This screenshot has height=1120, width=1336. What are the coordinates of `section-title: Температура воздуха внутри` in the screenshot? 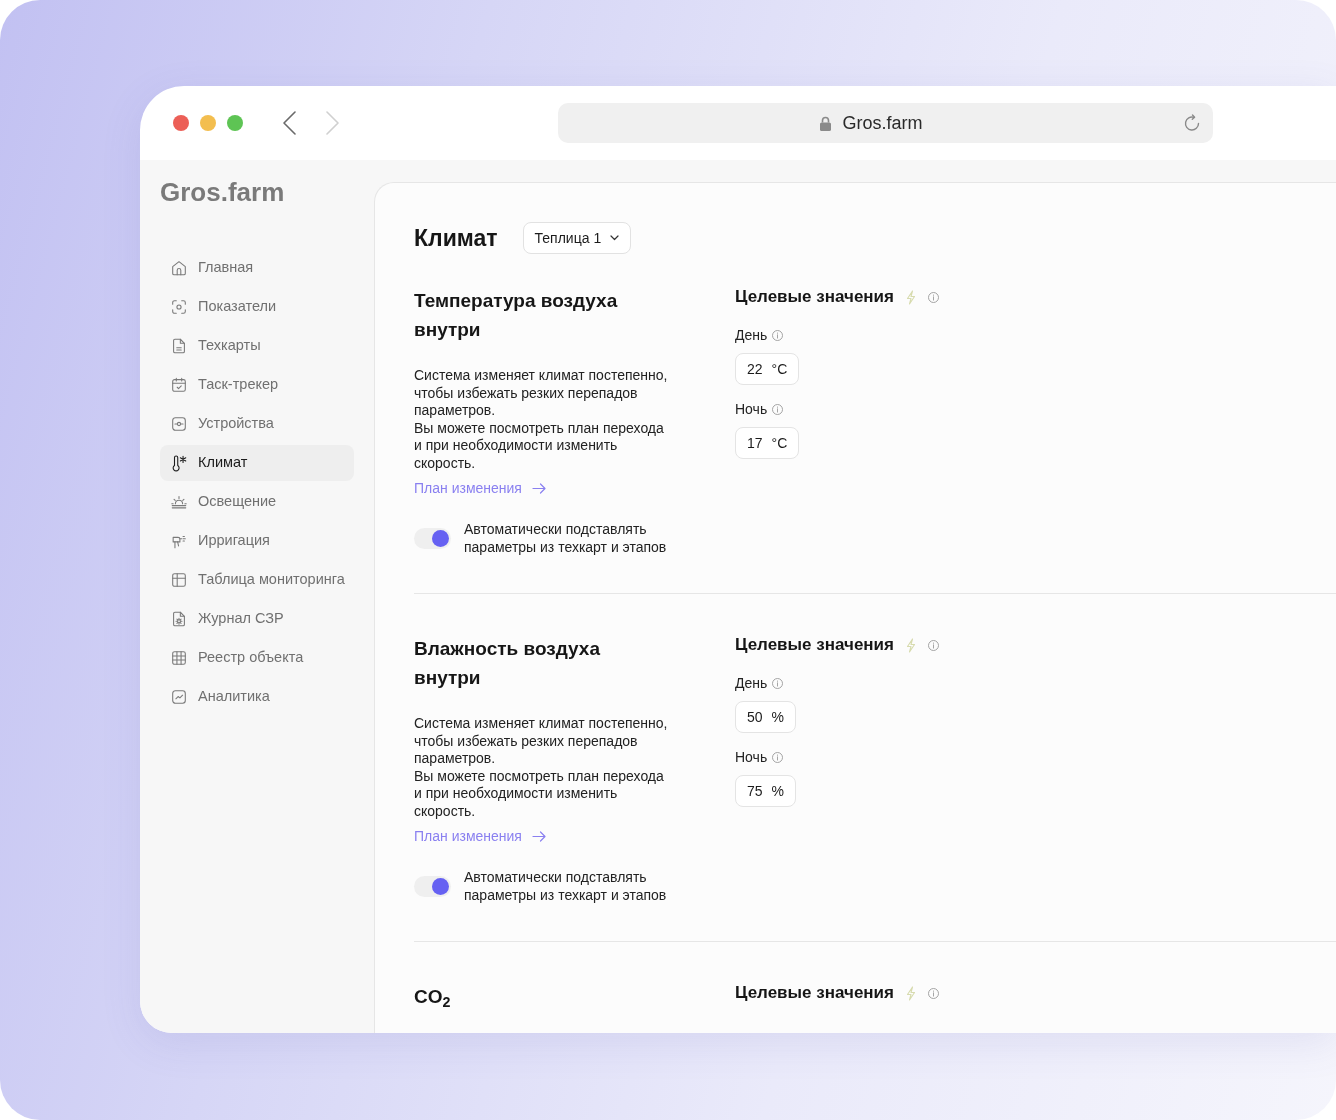 It's located at (516, 315).